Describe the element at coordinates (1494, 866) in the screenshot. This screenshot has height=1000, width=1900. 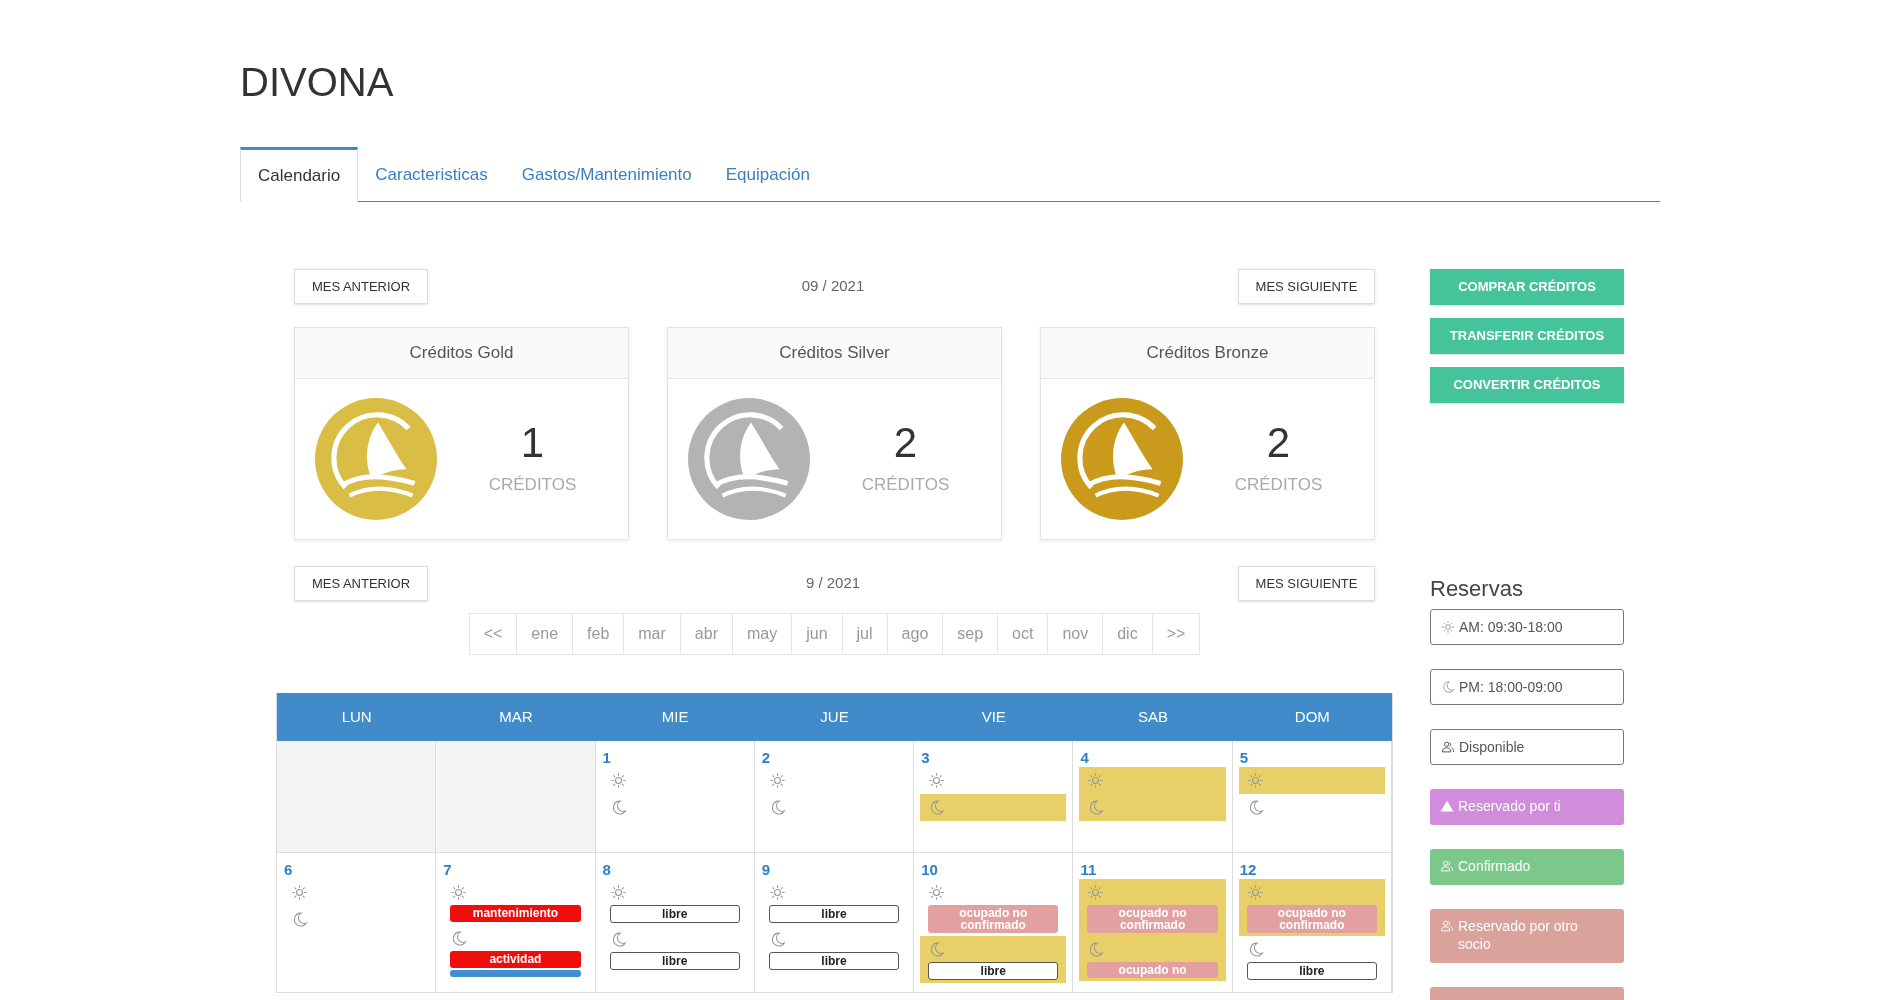
I see `legend-label: Confirmado` at that location.